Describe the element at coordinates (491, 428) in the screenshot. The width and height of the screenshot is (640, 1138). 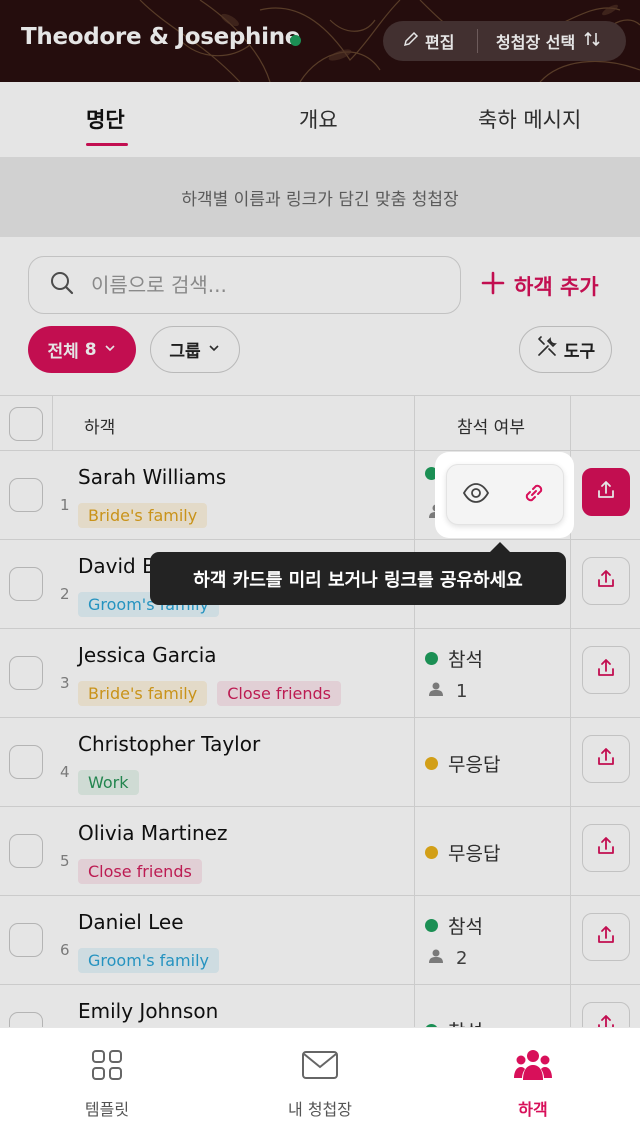
I see `header-attendance: 참석 여부` at that location.